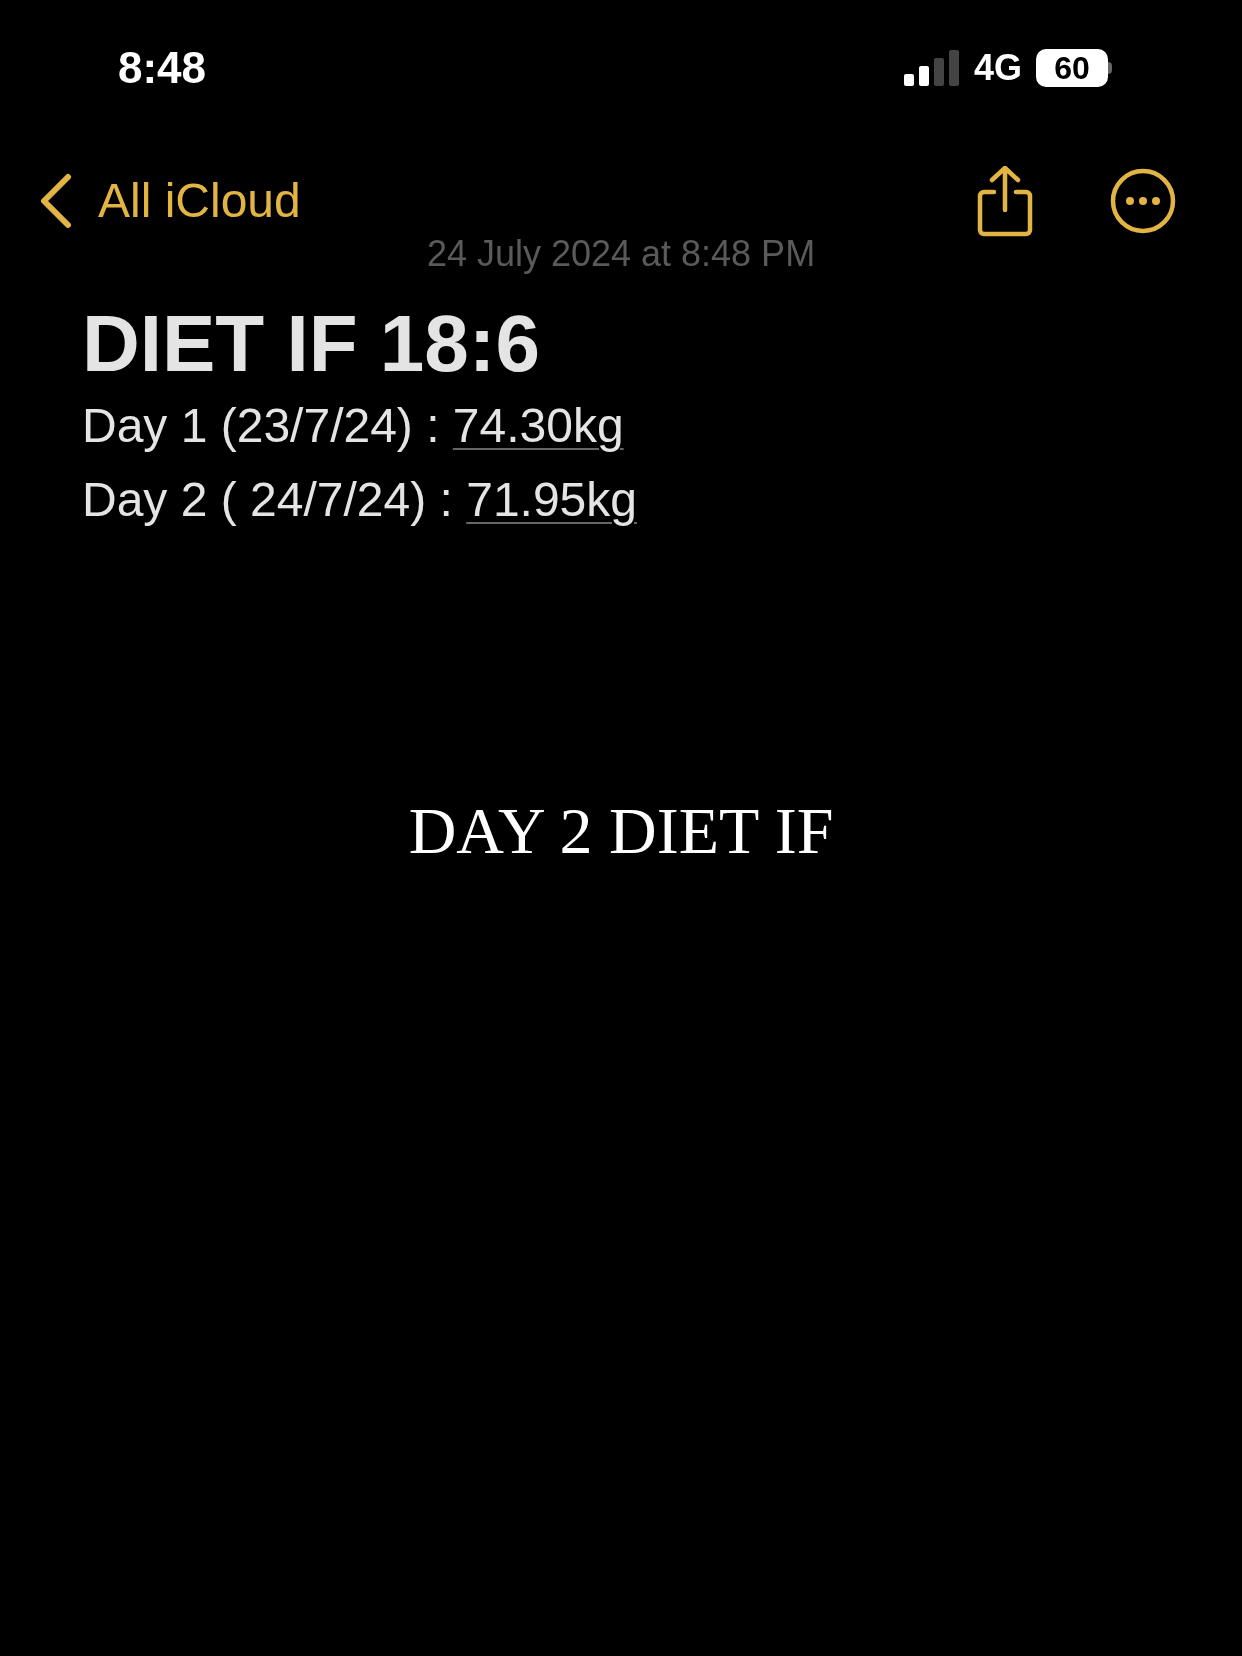  I want to click on battery-indicator: 60, so click(1074, 68).